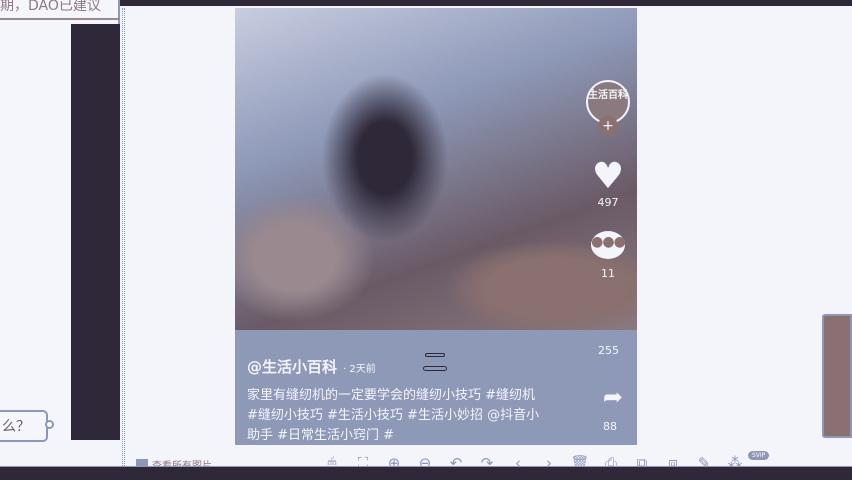  I want to click on side-widget, so click(837, 376).